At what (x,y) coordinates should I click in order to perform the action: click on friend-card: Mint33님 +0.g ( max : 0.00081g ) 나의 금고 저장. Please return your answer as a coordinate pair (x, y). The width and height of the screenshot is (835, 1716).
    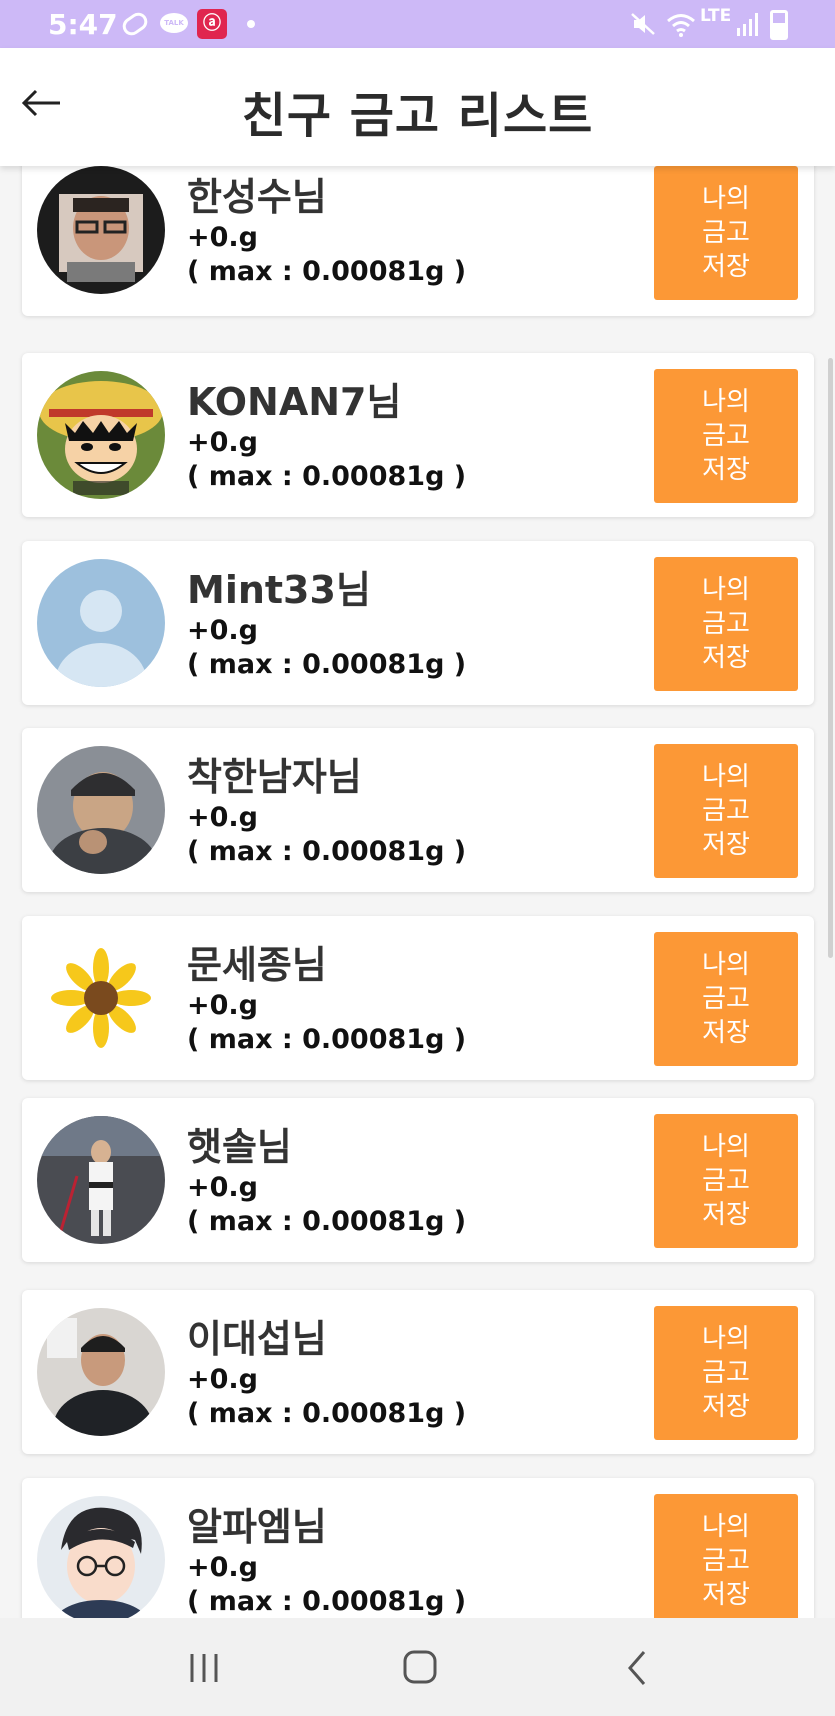
    Looking at the image, I should click on (418, 623).